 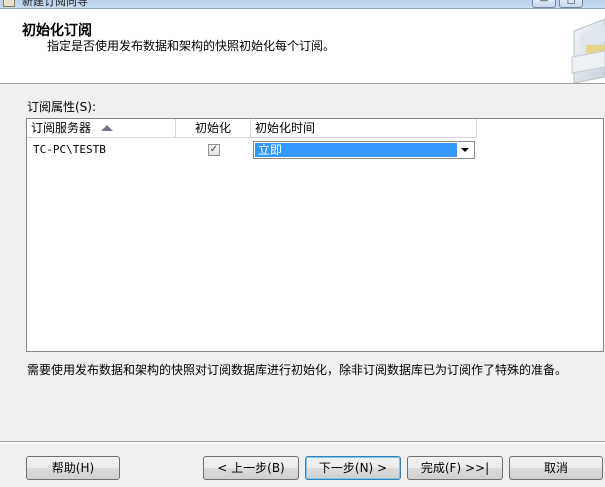 What do you see at coordinates (213, 128) in the screenshot?
I see `column-header-initialize: 初始化` at bounding box center [213, 128].